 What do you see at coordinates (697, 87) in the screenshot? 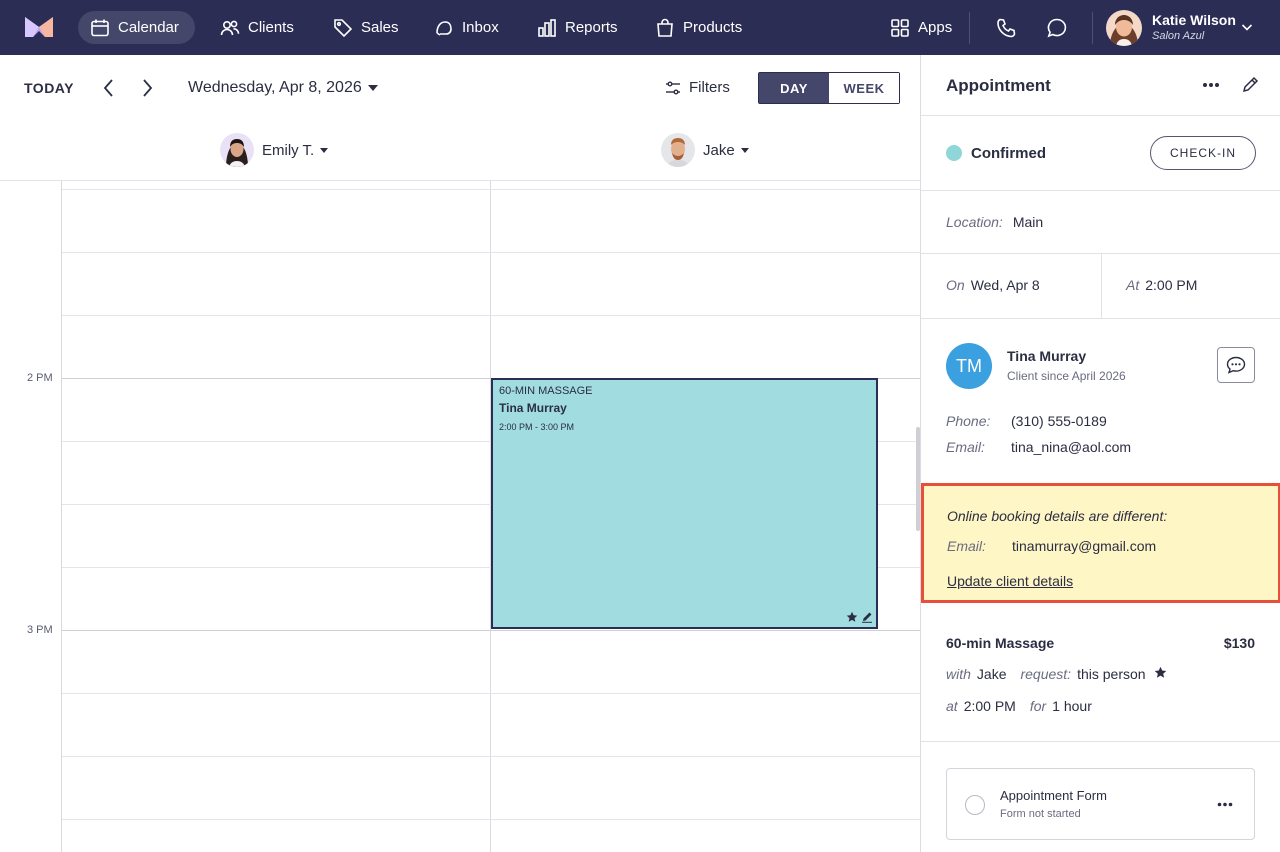
I see `filters-button: Filters` at bounding box center [697, 87].